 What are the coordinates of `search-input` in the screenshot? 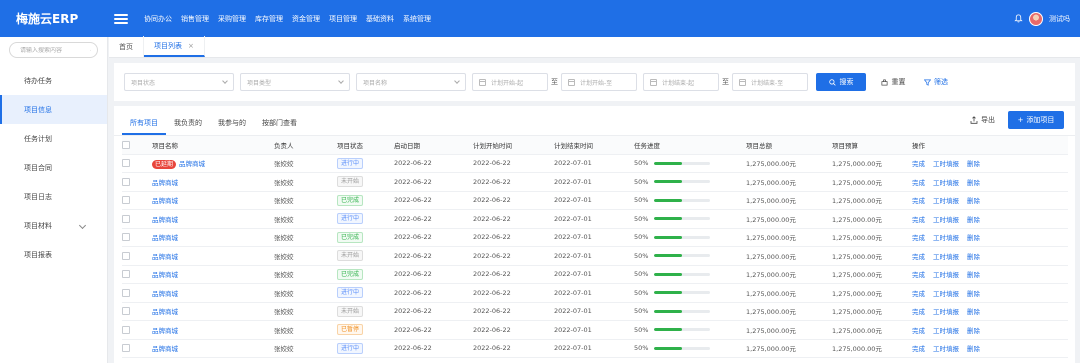 It's located at (55, 50).